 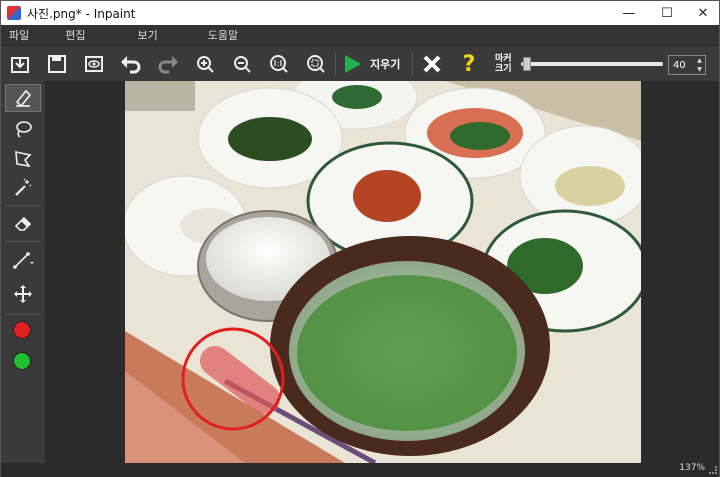 I want to click on green-marker-color-swatch, so click(x=22, y=361).